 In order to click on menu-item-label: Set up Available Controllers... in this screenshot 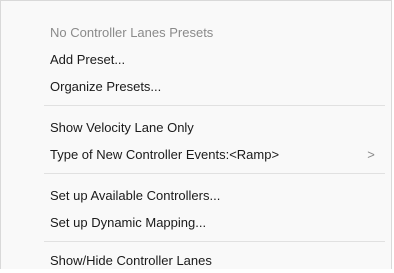, I will do `click(135, 195)`.